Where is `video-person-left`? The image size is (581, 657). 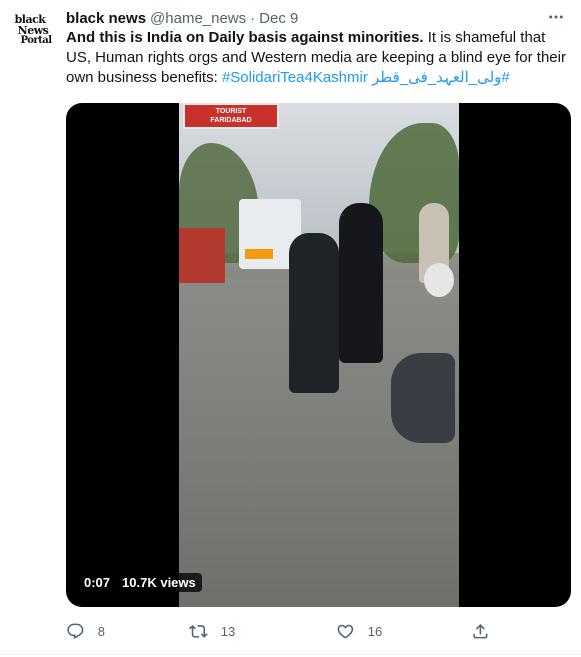
video-person-left is located at coordinates (314, 313).